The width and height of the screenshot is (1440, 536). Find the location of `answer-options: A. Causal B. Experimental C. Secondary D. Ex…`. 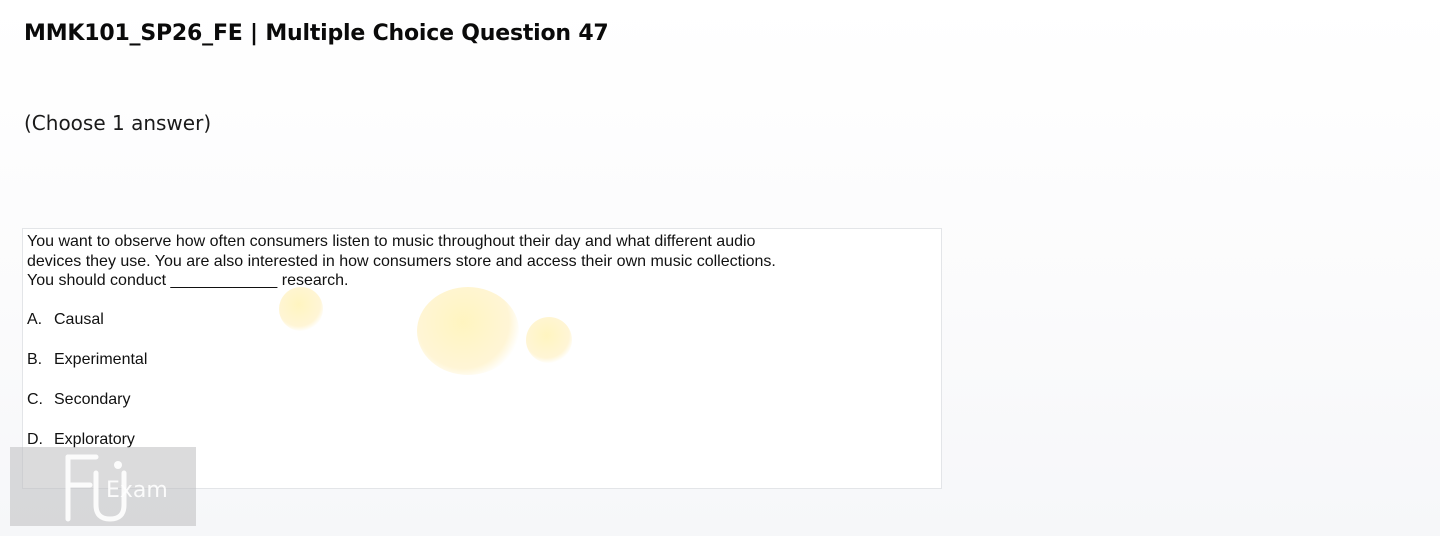

answer-options: A. Causal B. Experimental C. Secondary D. Ex… is located at coordinates (87, 390).